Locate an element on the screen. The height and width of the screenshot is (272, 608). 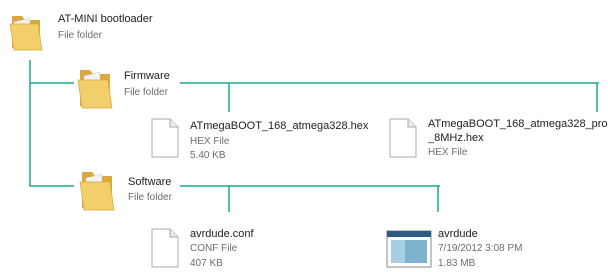
root-folder: AT-MINI bootloader File folder is located at coordinates (100, 30).